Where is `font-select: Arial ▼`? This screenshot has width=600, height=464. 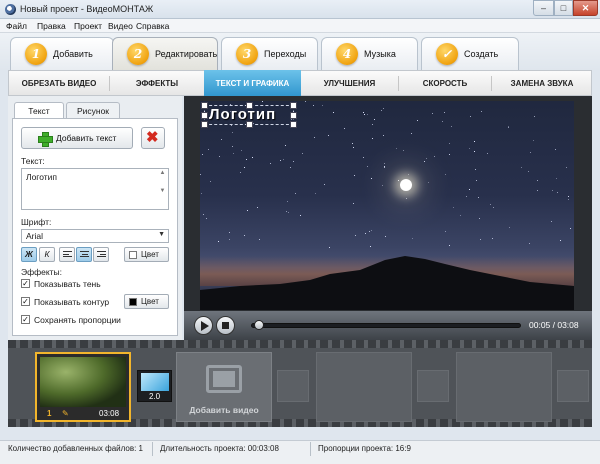
font-select: Arial ▼ is located at coordinates (95, 236).